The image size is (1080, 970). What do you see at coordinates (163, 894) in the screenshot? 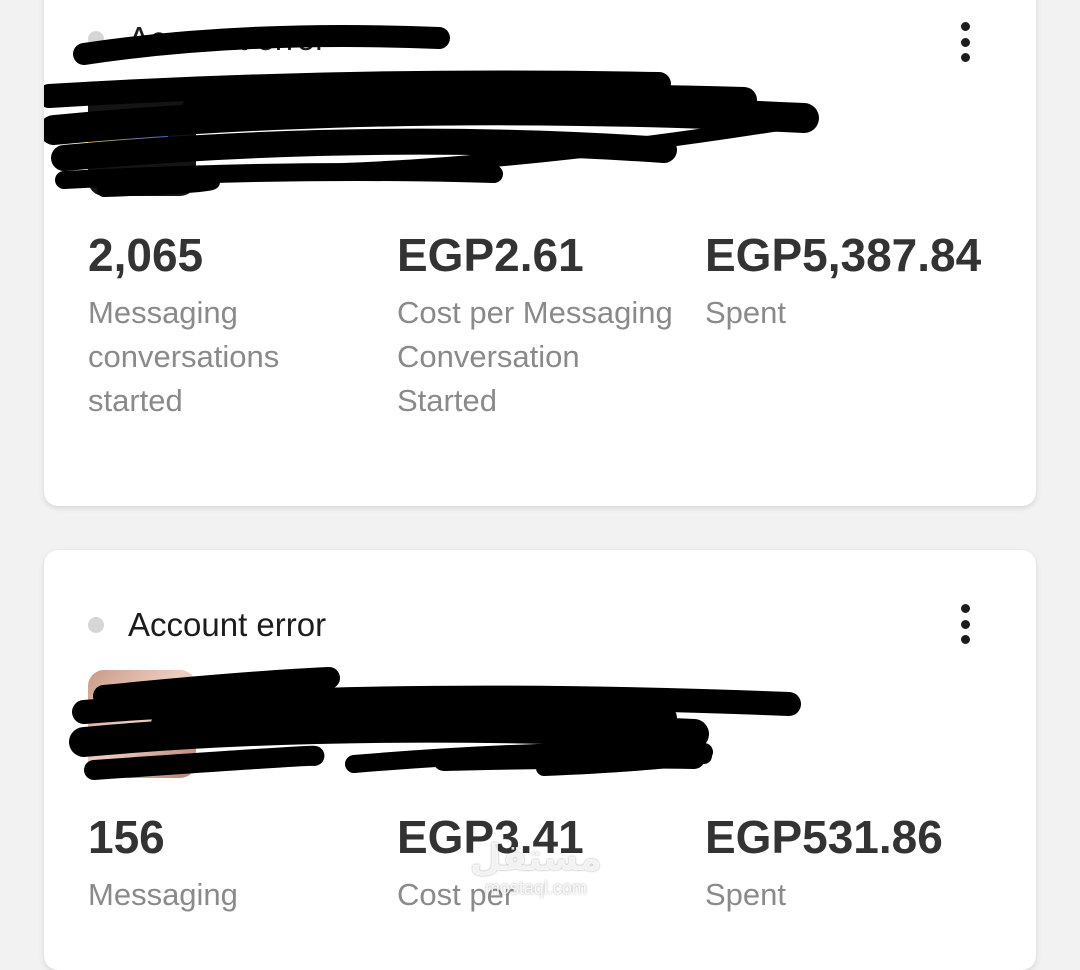
I see `metric-label: Messaging` at bounding box center [163, 894].